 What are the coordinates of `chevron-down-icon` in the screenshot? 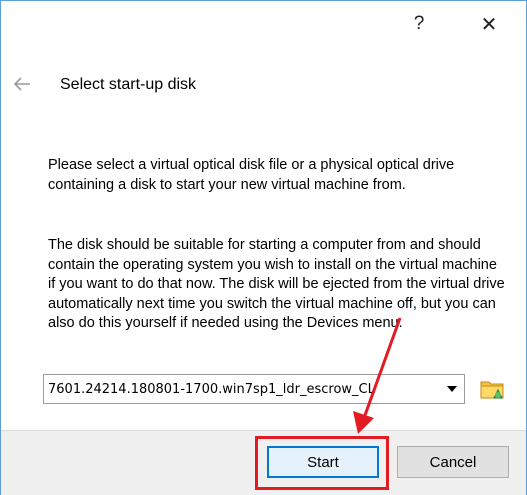 It's located at (452, 389).